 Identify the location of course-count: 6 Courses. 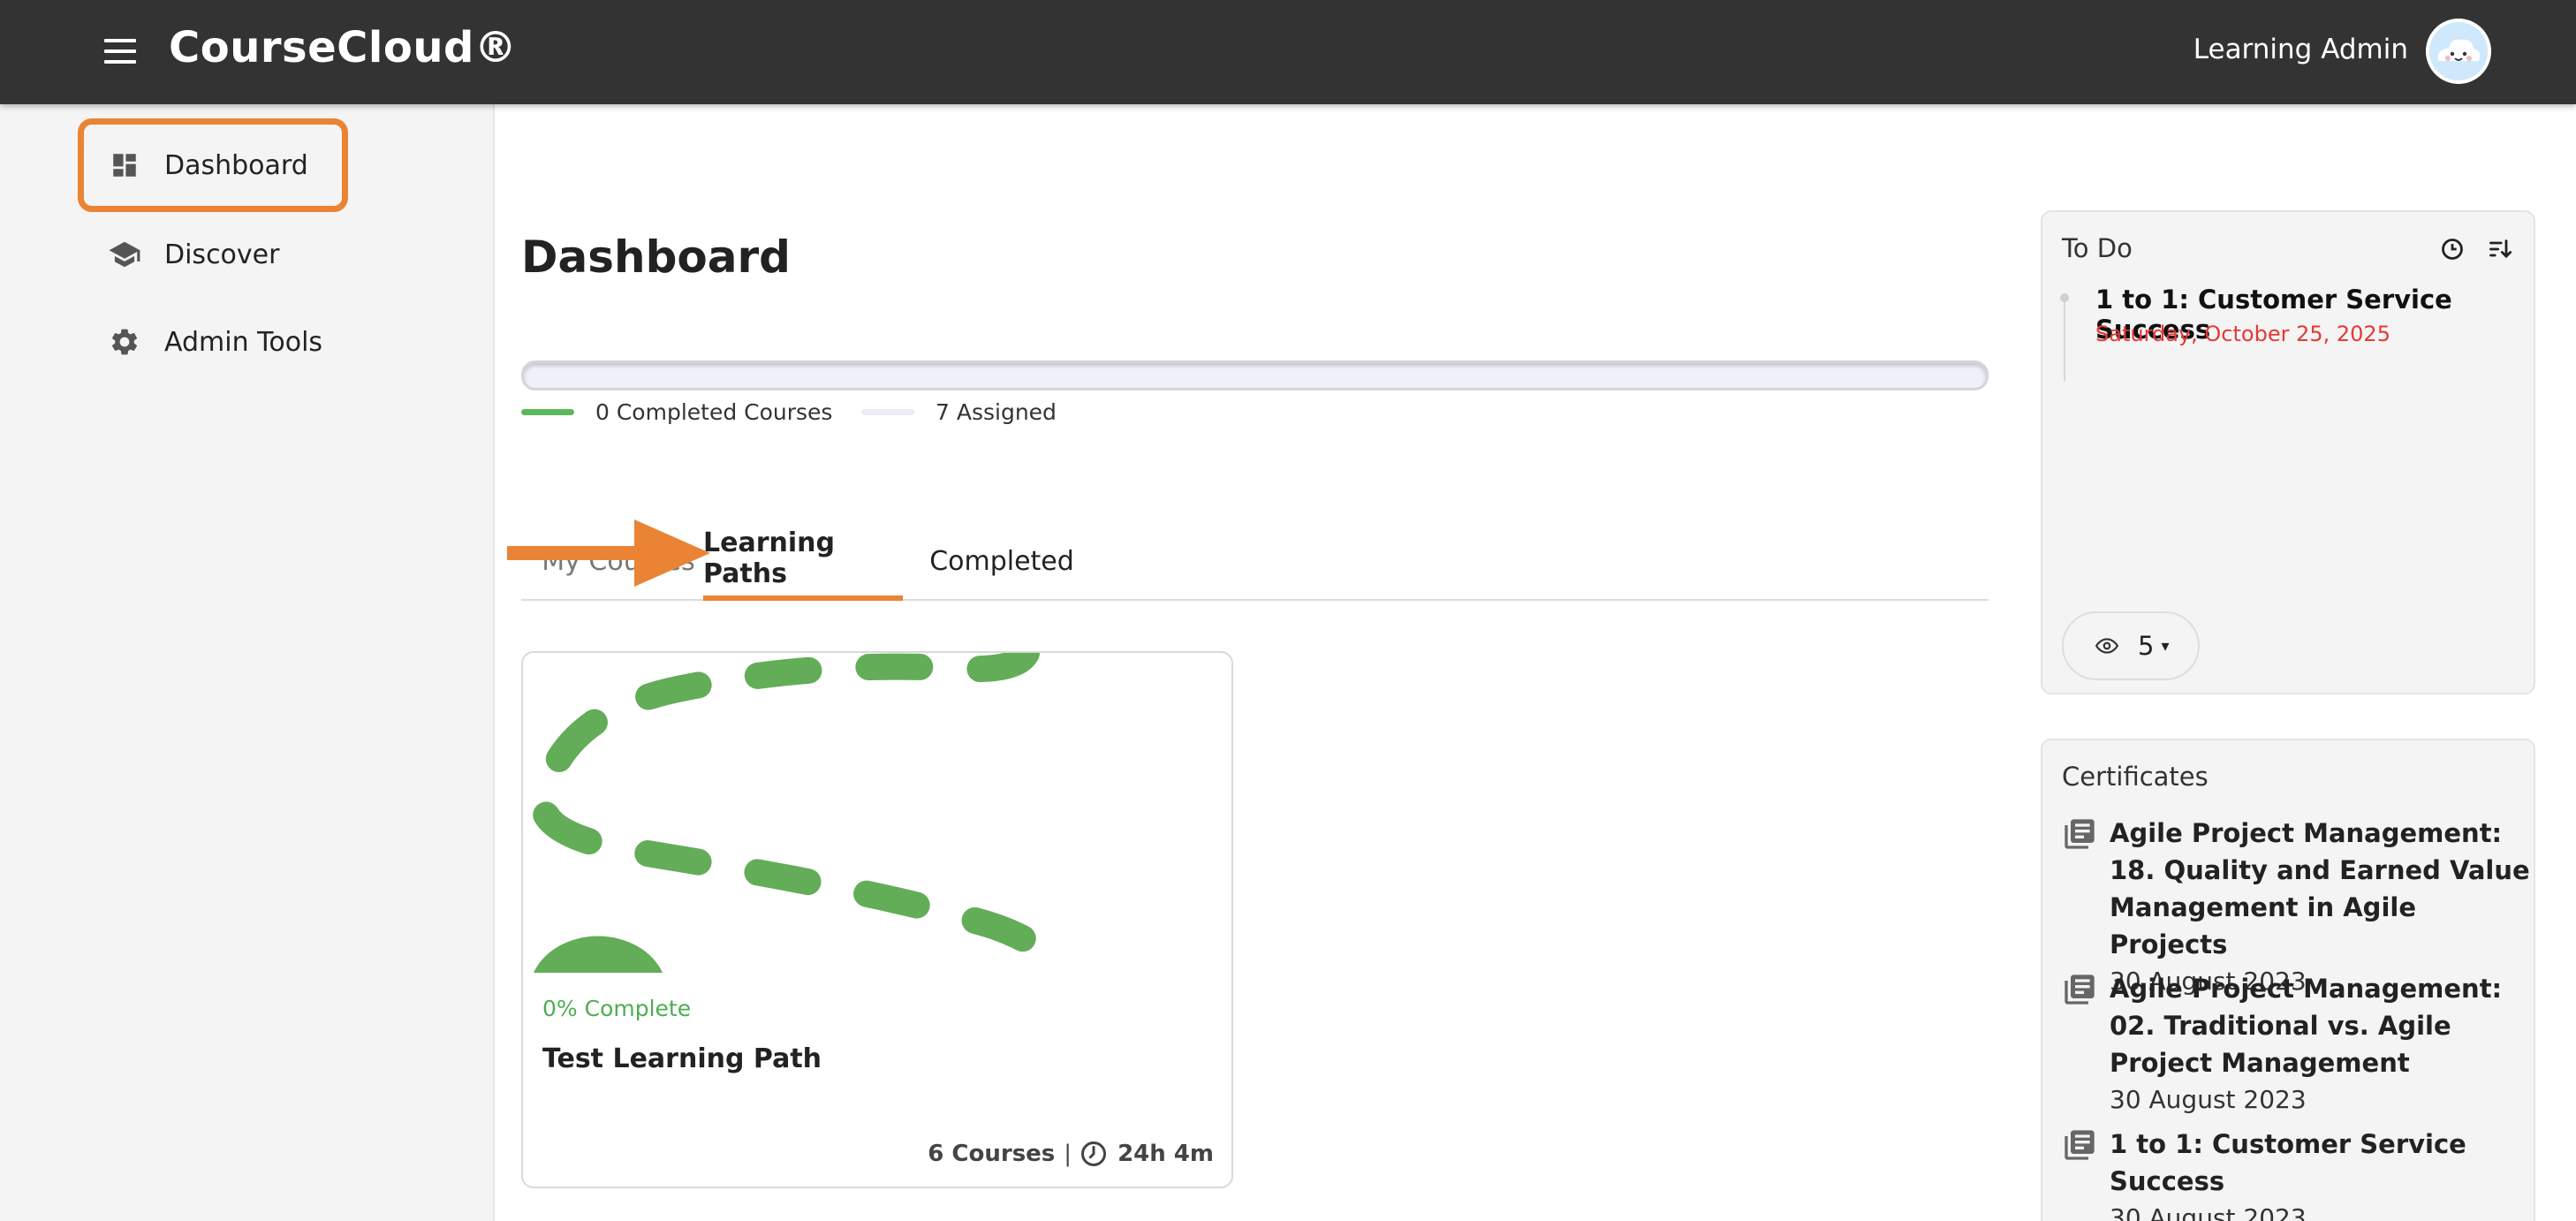
(992, 1154).